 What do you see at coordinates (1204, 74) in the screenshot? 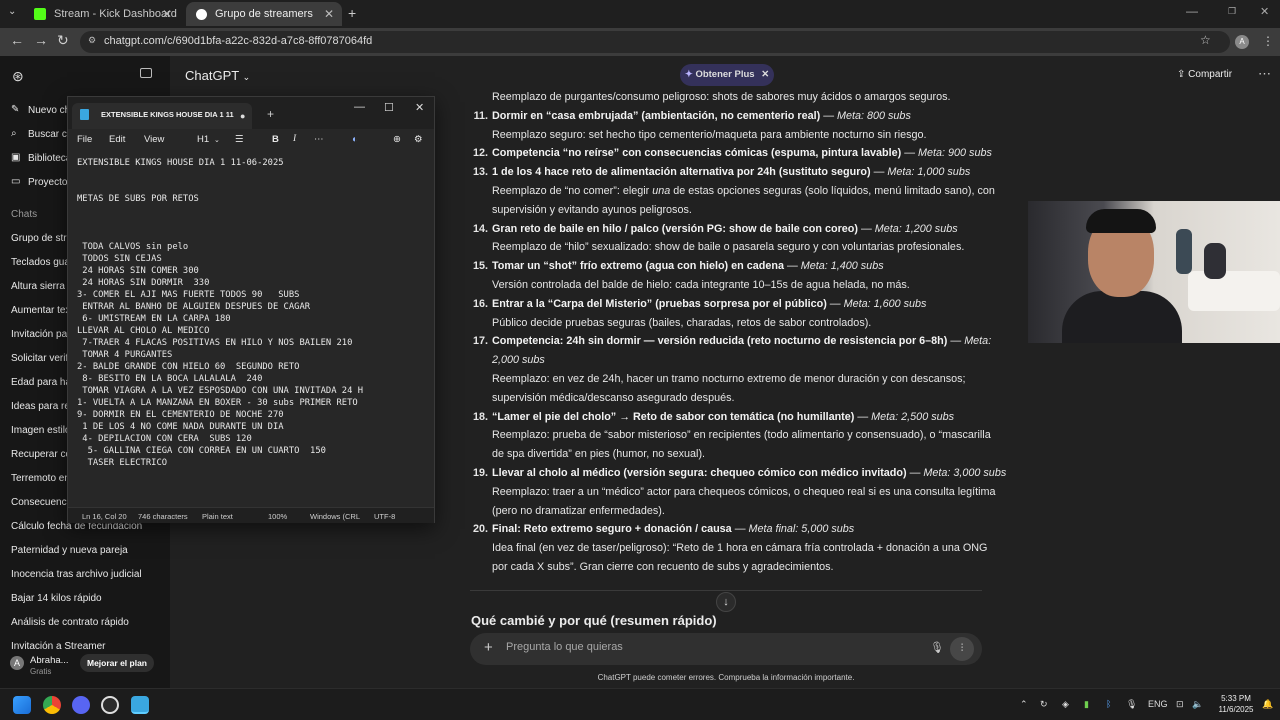
I see `share-button: ⇪ Compartir` at bounding box center [1204, 74].